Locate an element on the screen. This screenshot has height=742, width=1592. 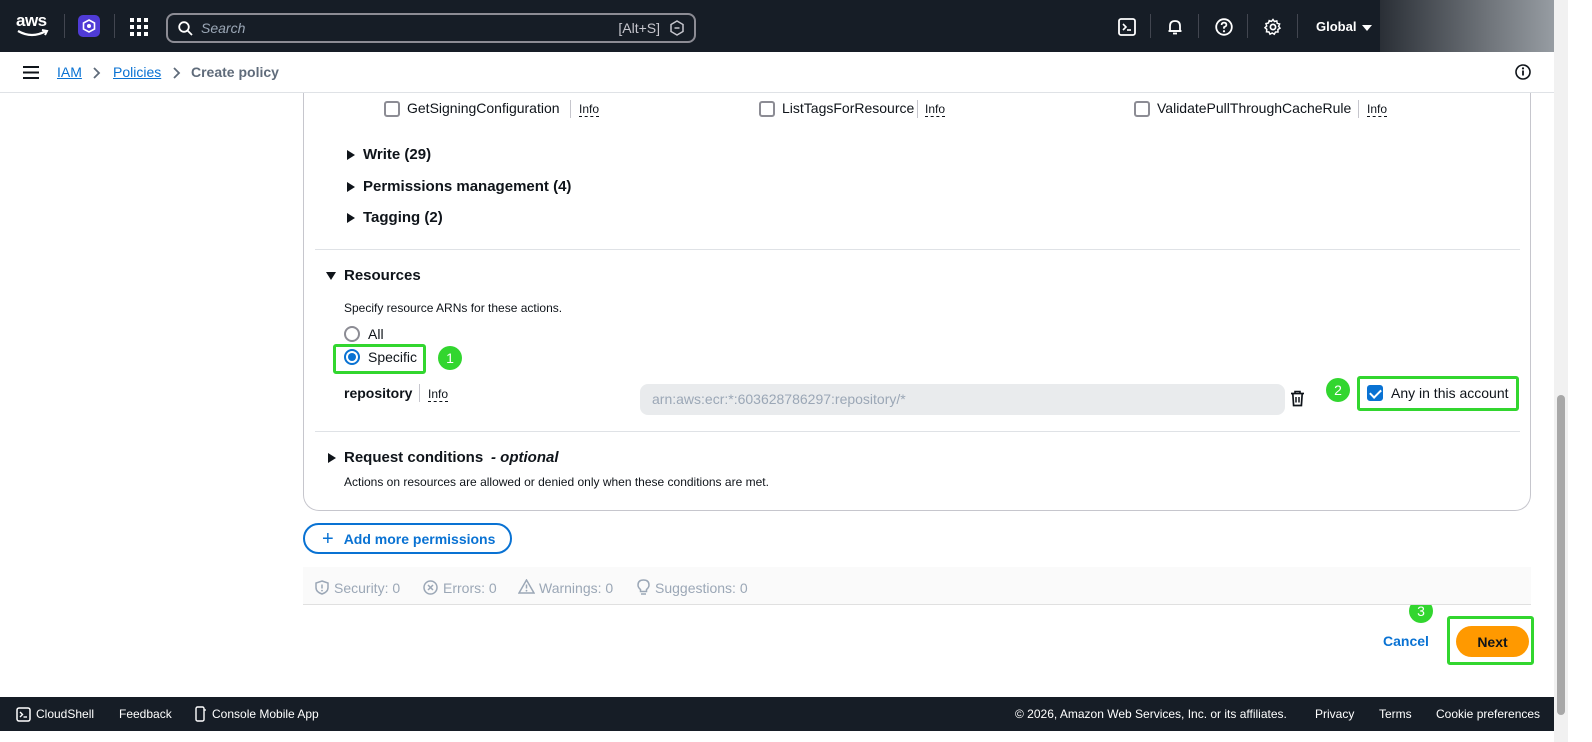
annotation-badge: 2 is located at coordinates (1338, 390).